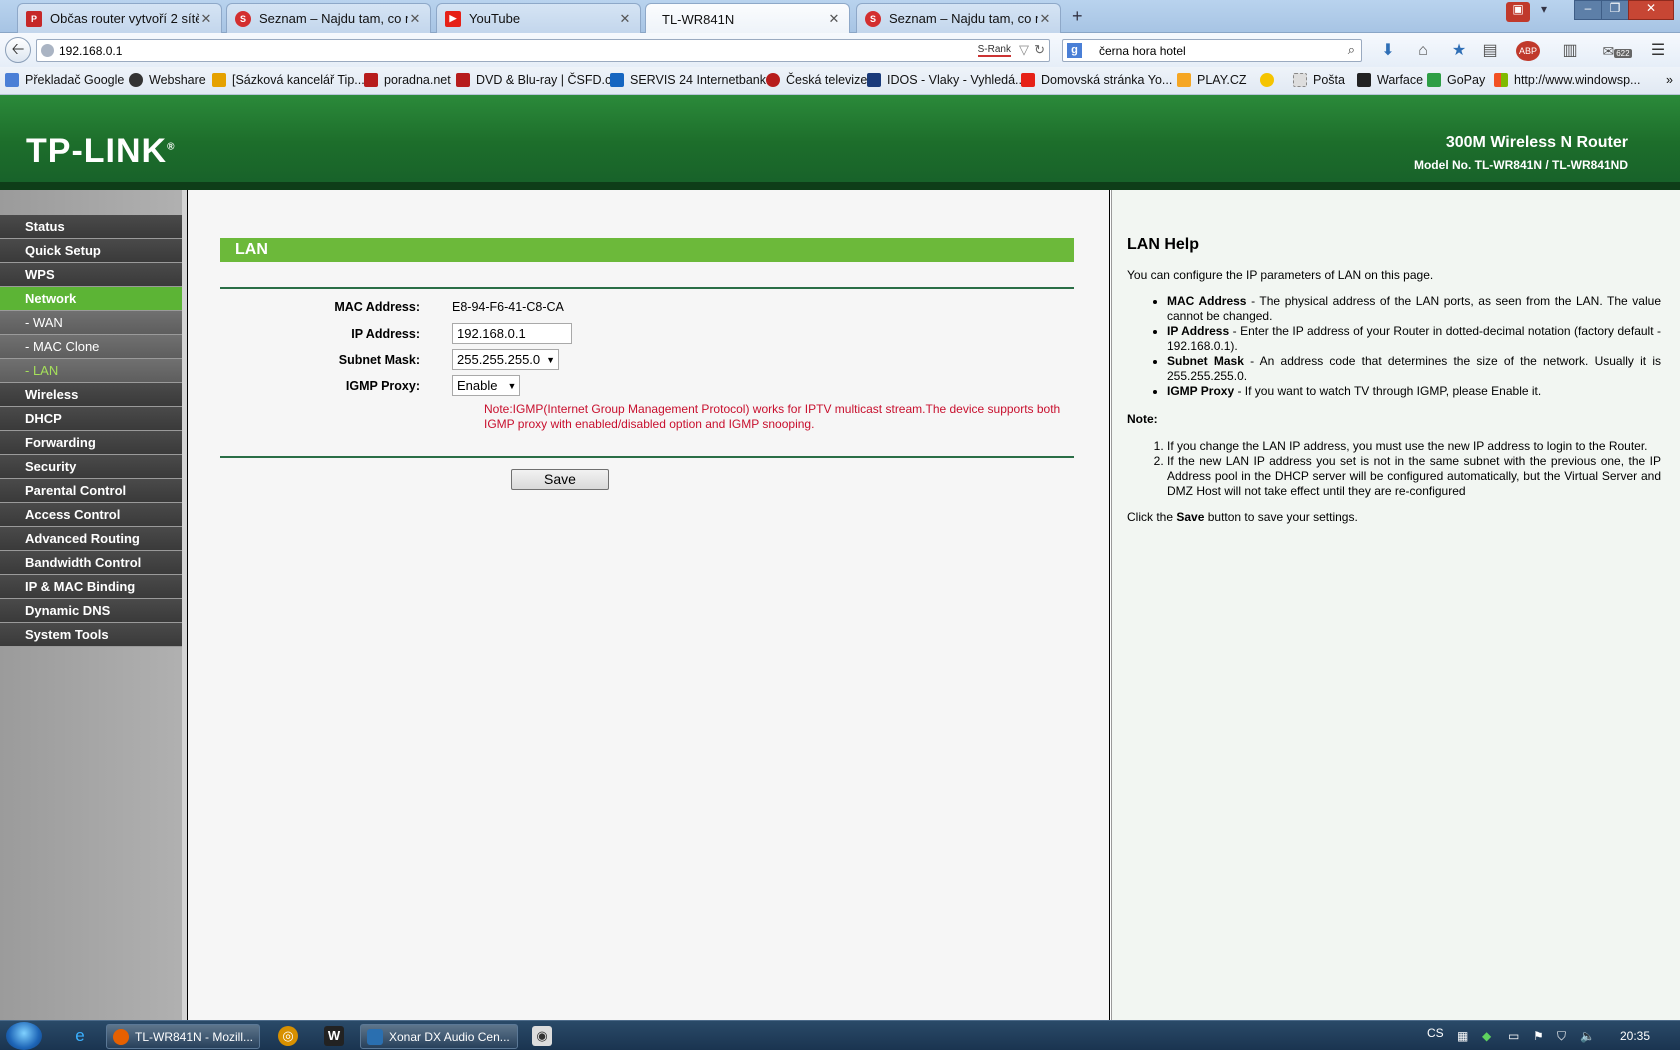 The image size is (1680, 1050). I want to click on bookmark-item: poradna.net, so click(407, 80).